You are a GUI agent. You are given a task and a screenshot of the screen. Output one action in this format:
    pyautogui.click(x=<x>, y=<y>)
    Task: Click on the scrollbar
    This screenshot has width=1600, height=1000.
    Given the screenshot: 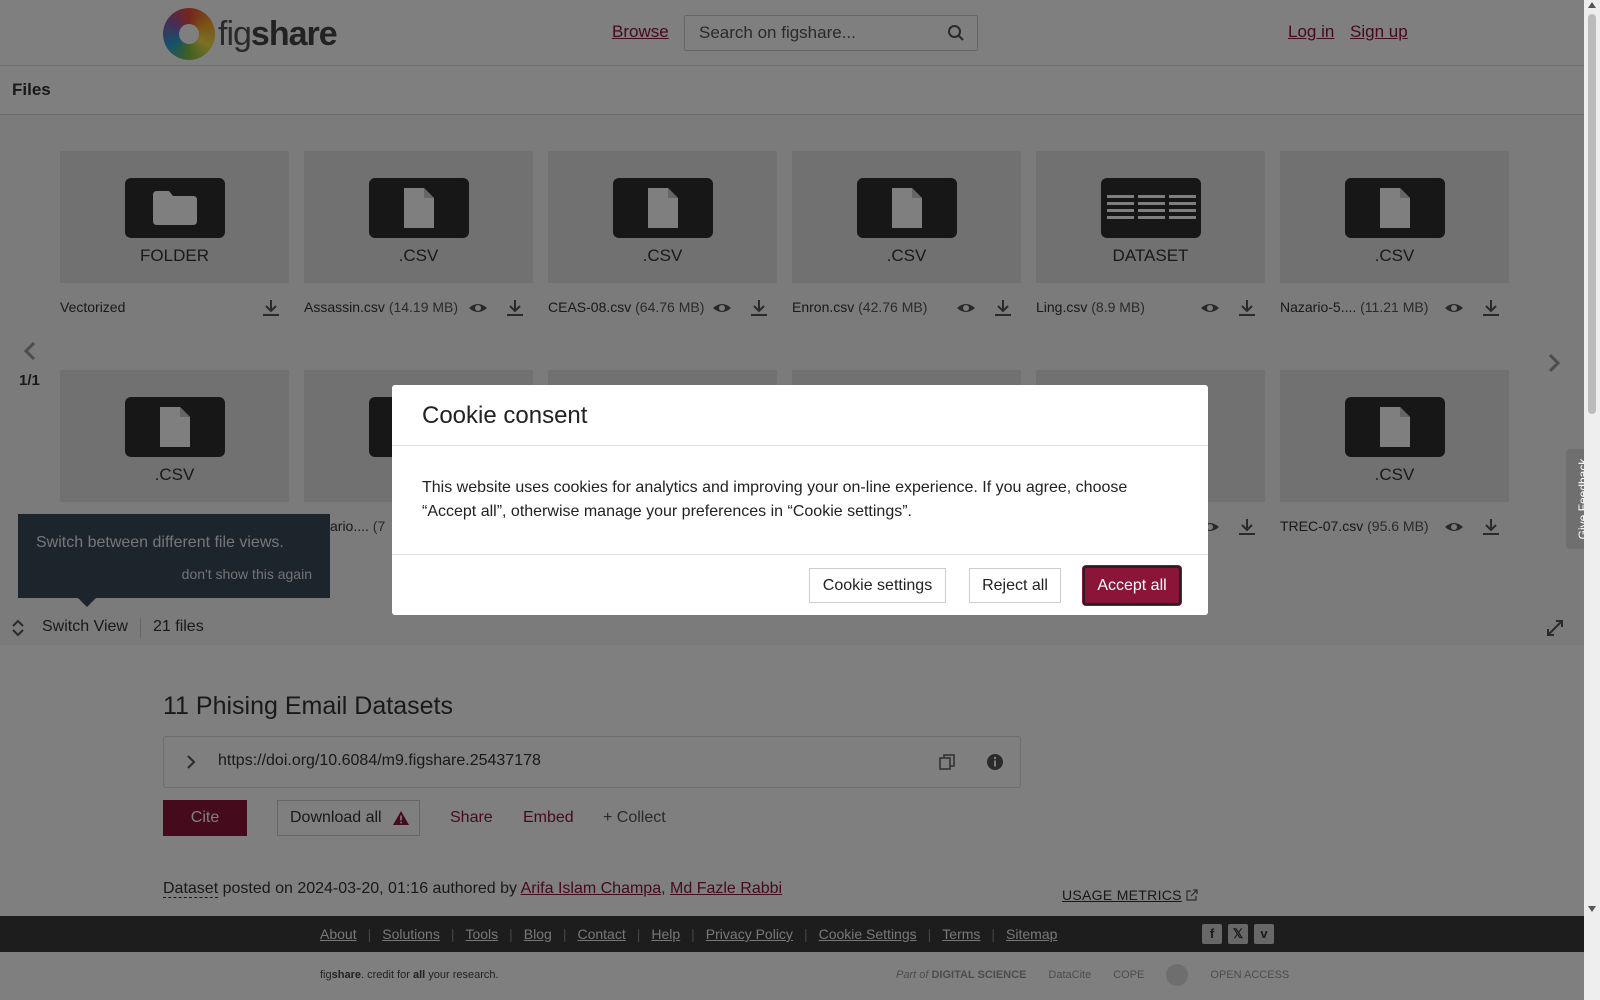 What is the action you would take?
    pyautogui.click(x=1592, y=500)
    